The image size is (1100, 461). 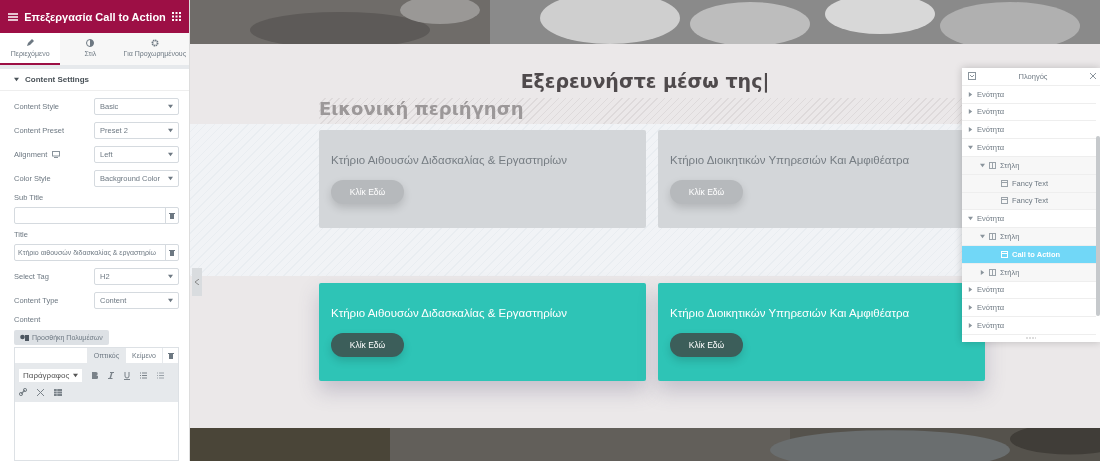 I want to click on scrollbar, so click(x=1098, y=225).